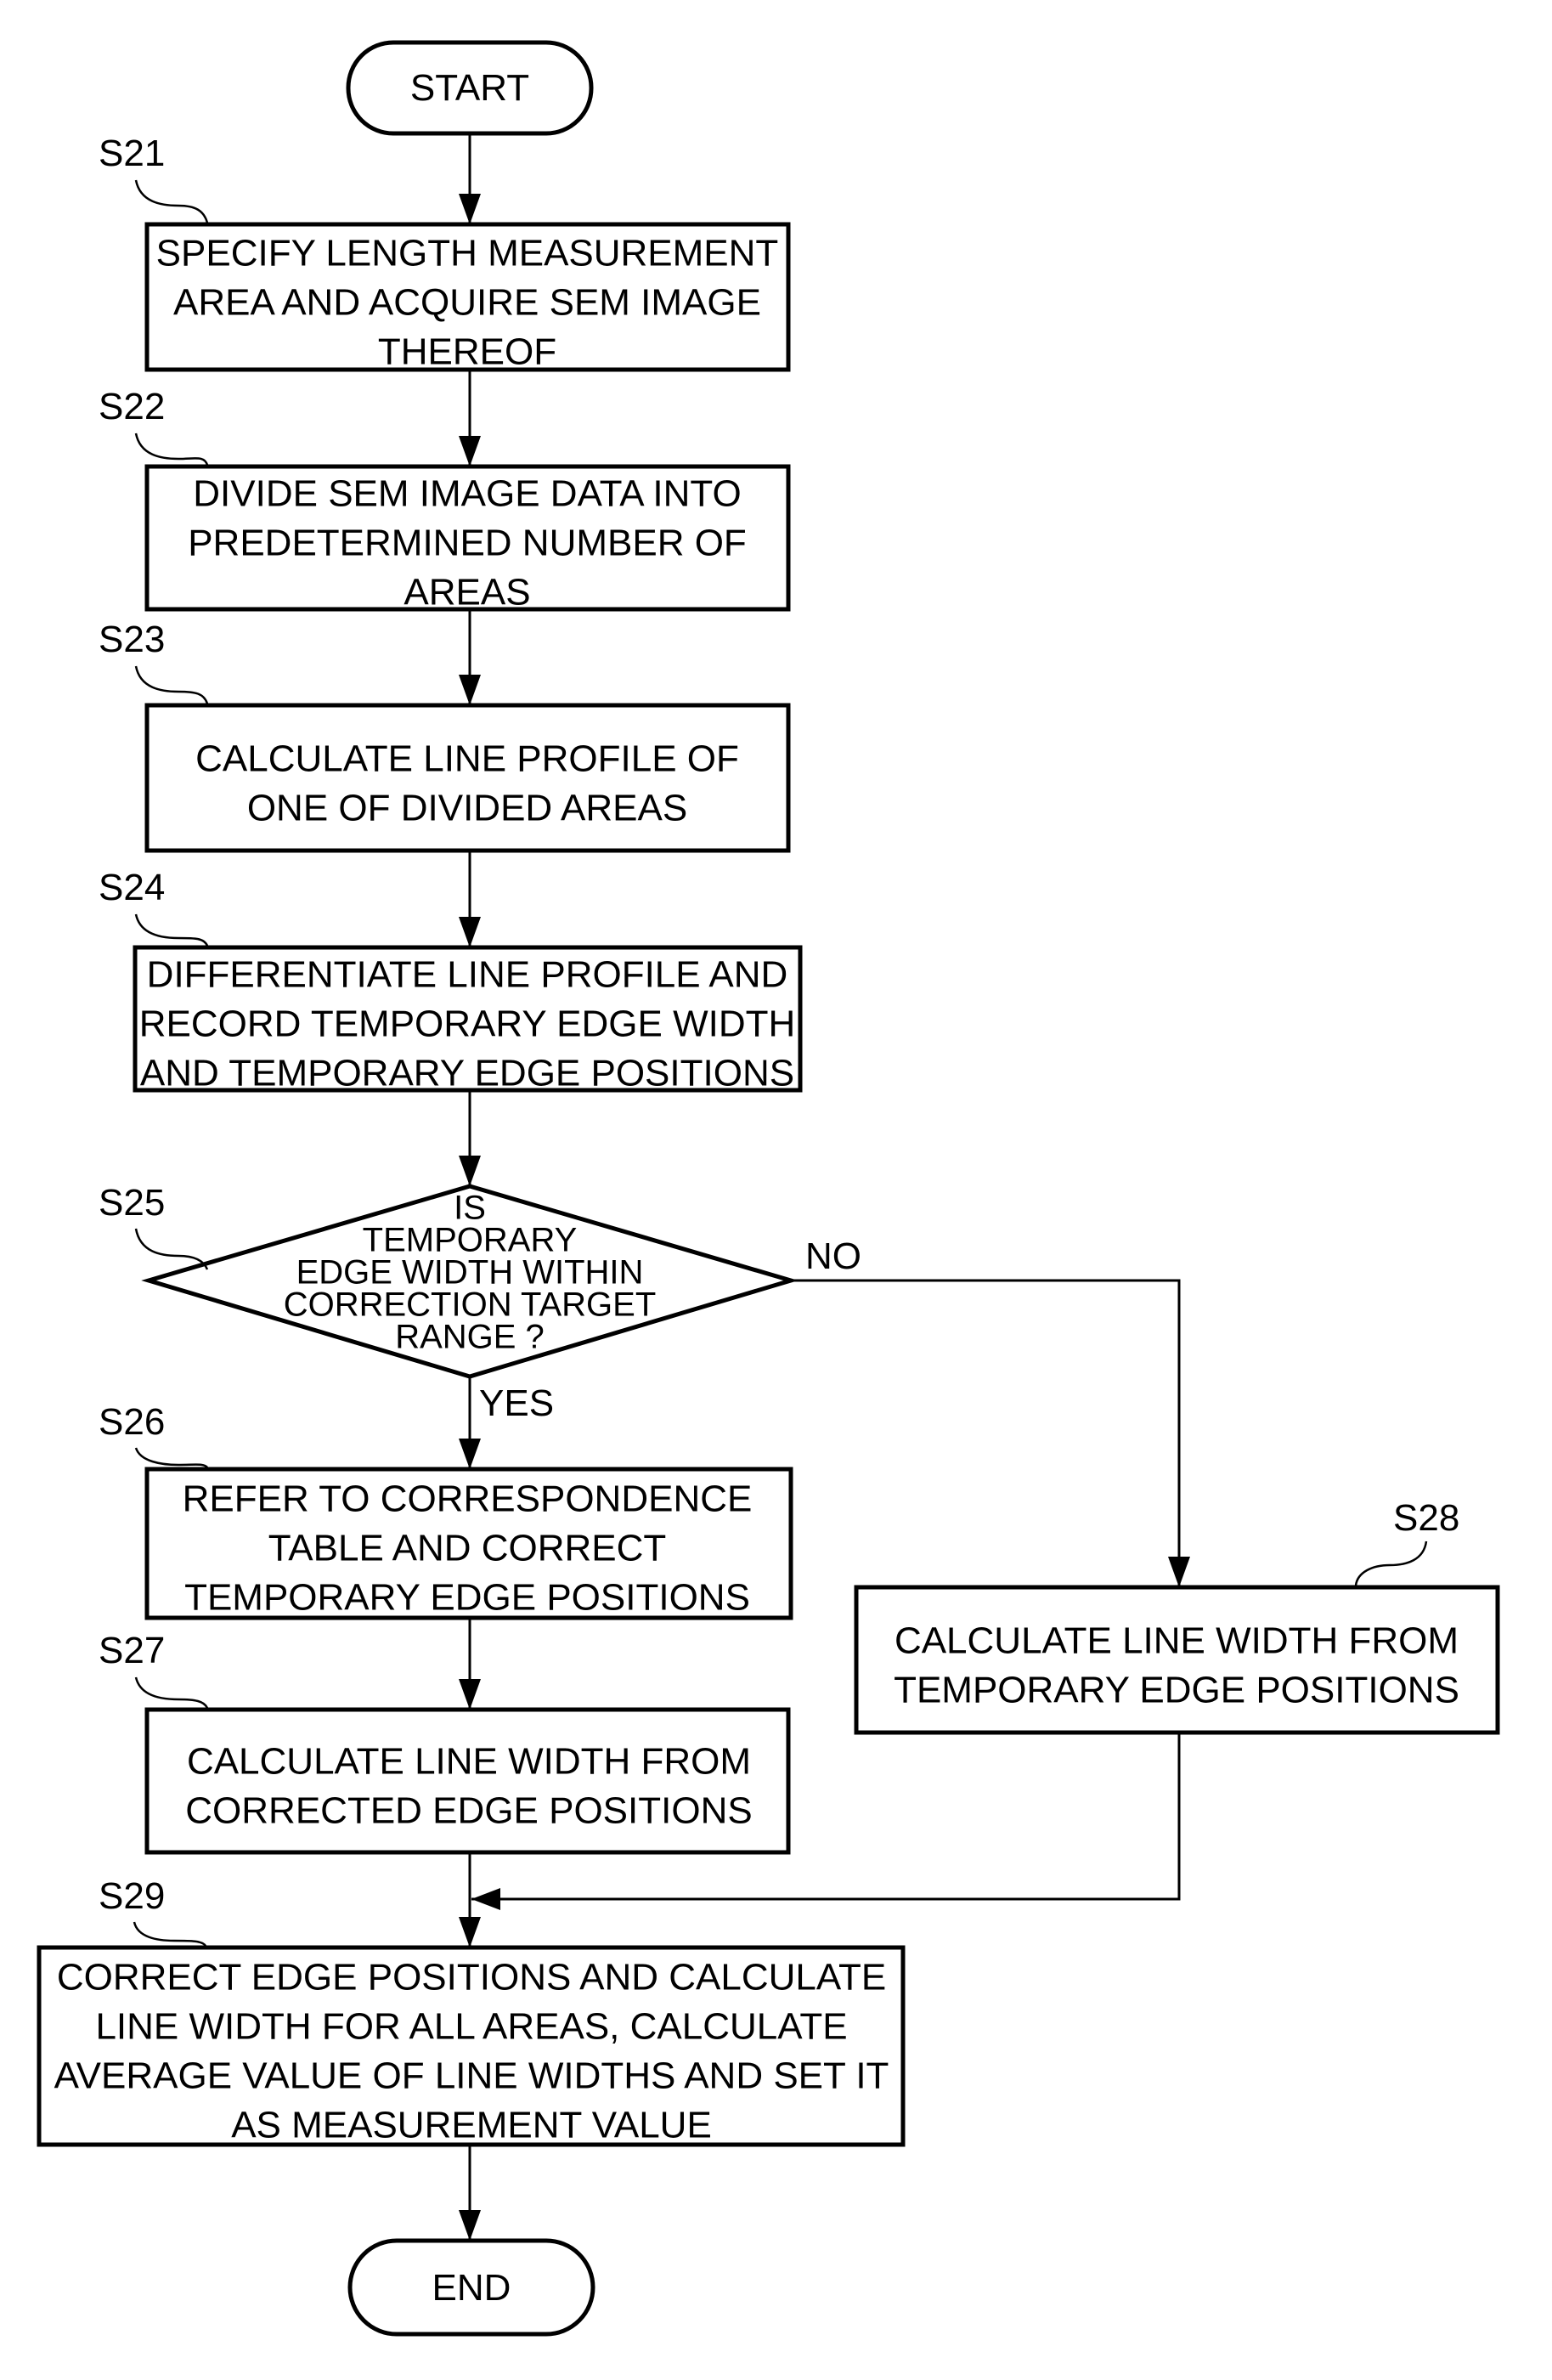 Image resolution: width=1552 pixels, height=2380 pixels. I want to click on end-terminal: END, so click(471, 2287).